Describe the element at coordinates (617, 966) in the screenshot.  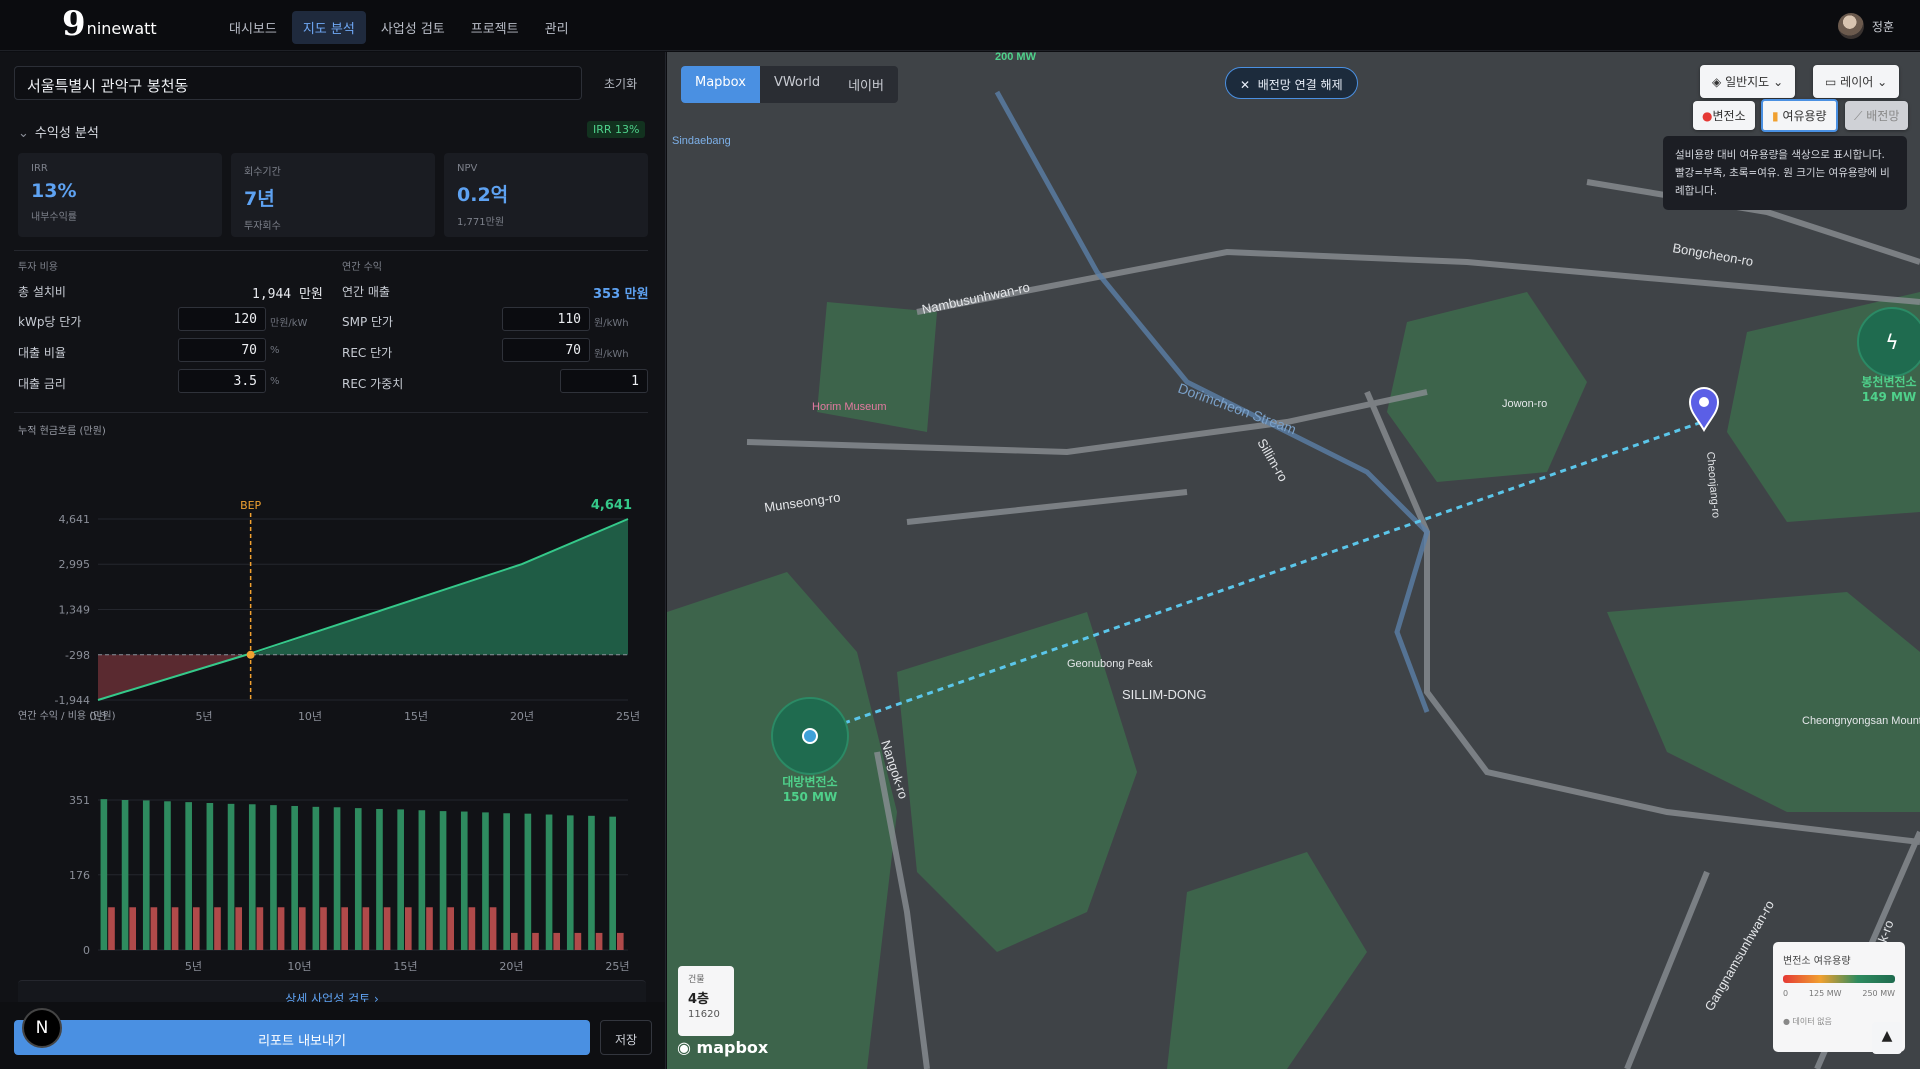
I see `x-tick-label: 25년` at that location.